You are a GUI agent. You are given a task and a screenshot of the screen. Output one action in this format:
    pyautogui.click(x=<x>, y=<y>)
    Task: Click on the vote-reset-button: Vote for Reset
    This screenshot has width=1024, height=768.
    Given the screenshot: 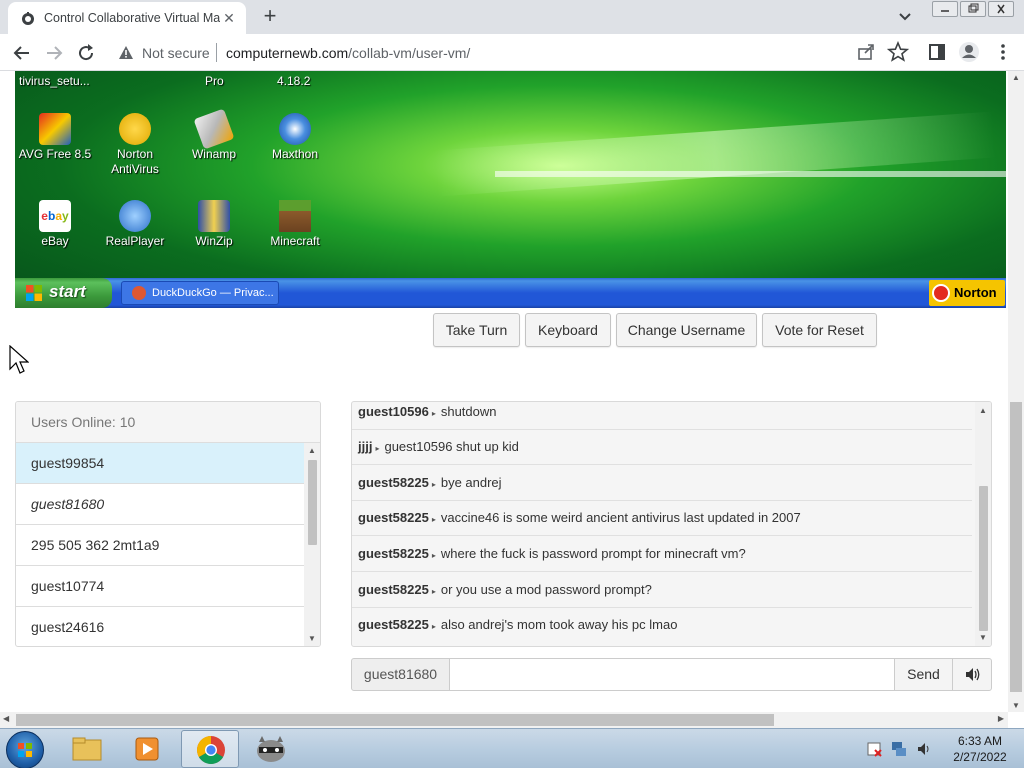 What is the action you would take?
    pyautogui.click(x=819, y=330)
    